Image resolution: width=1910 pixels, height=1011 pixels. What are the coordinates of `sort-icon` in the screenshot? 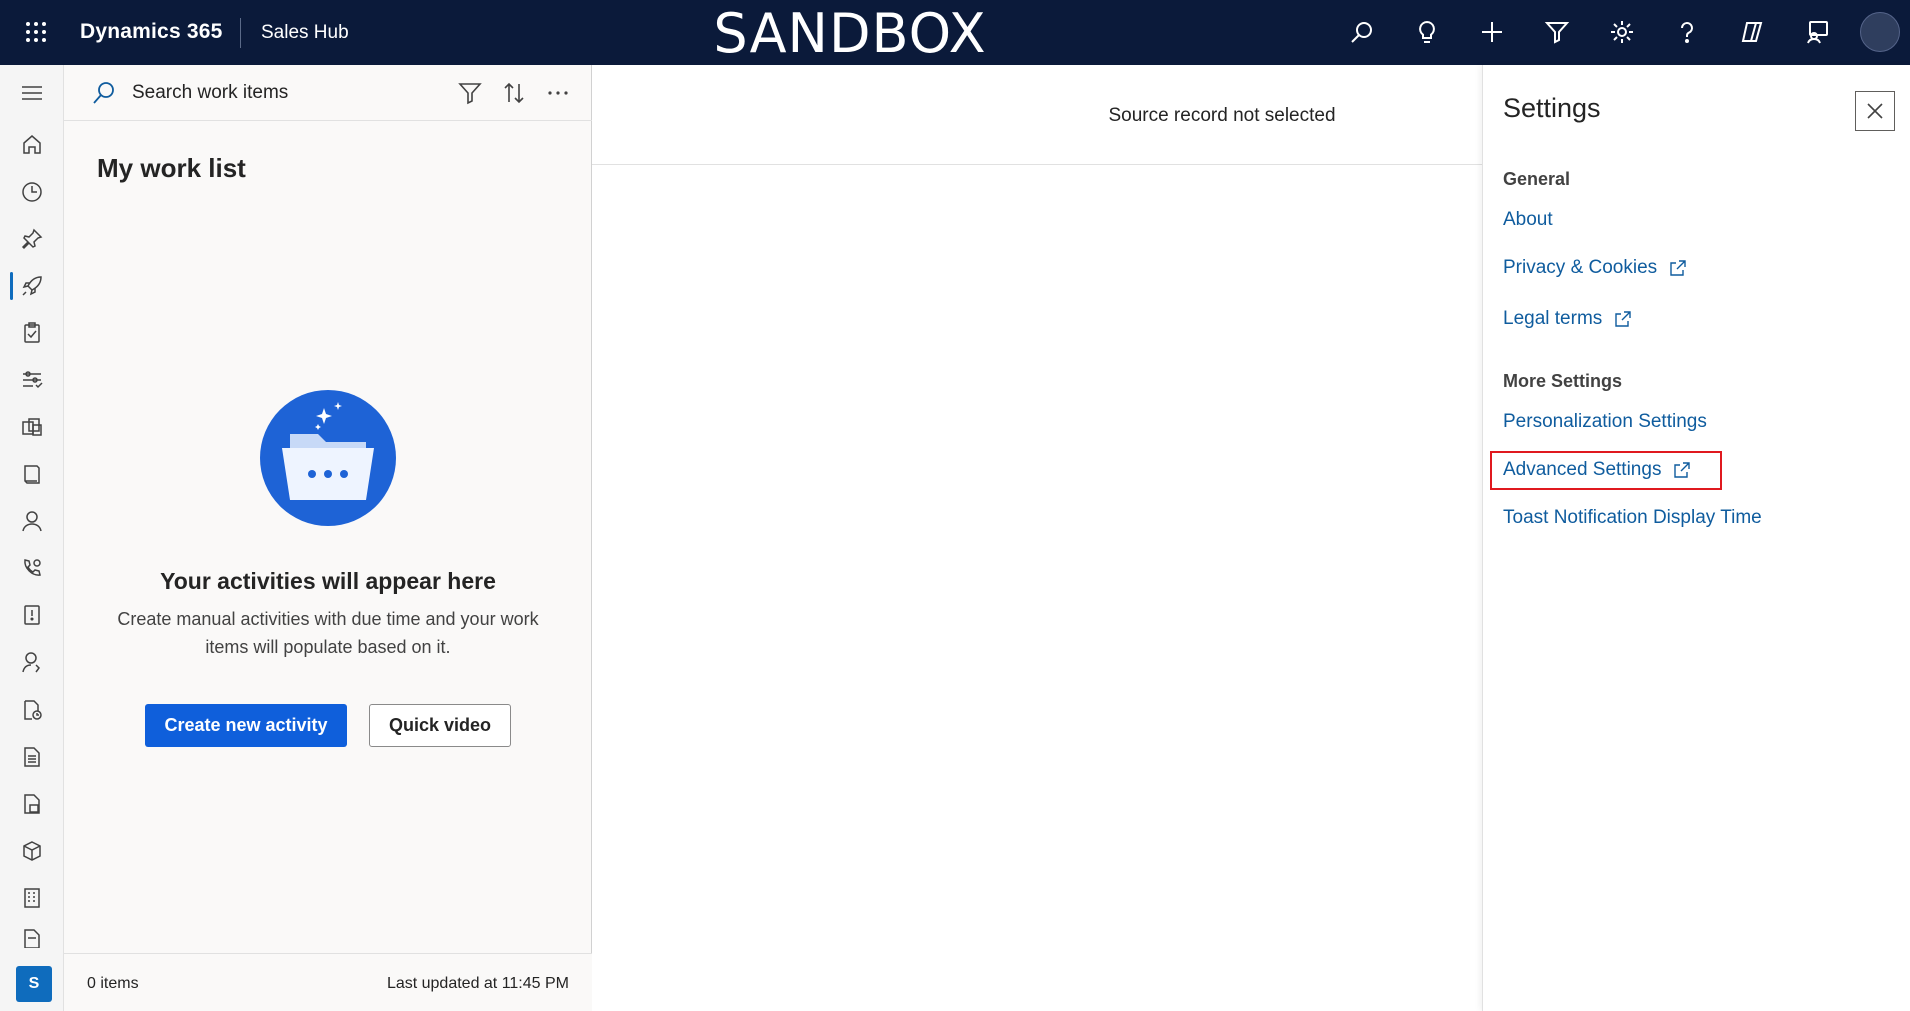 It's located at (514, 93).